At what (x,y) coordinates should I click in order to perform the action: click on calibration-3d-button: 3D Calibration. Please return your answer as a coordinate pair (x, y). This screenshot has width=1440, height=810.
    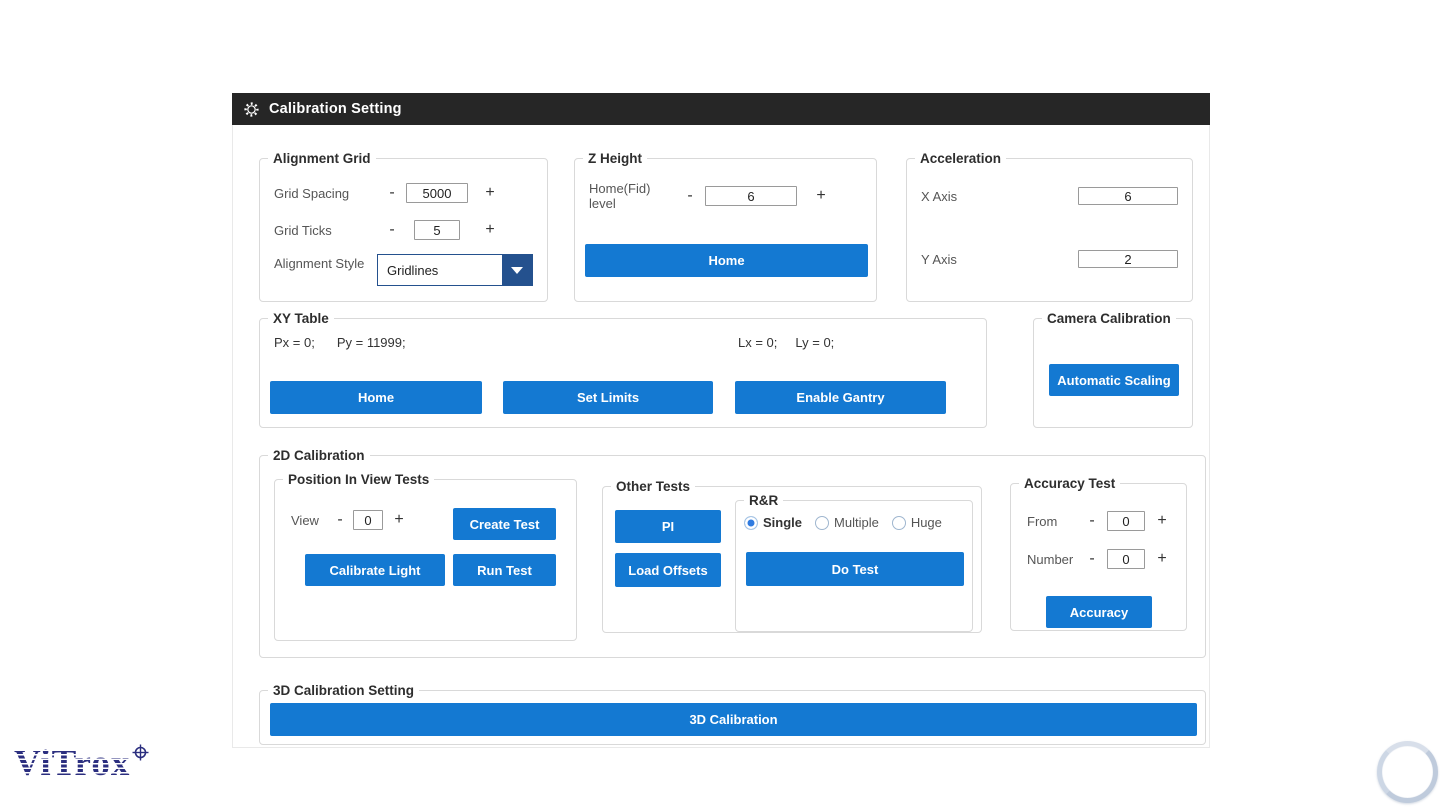
    Looking at the image, I should click on (733, 719).